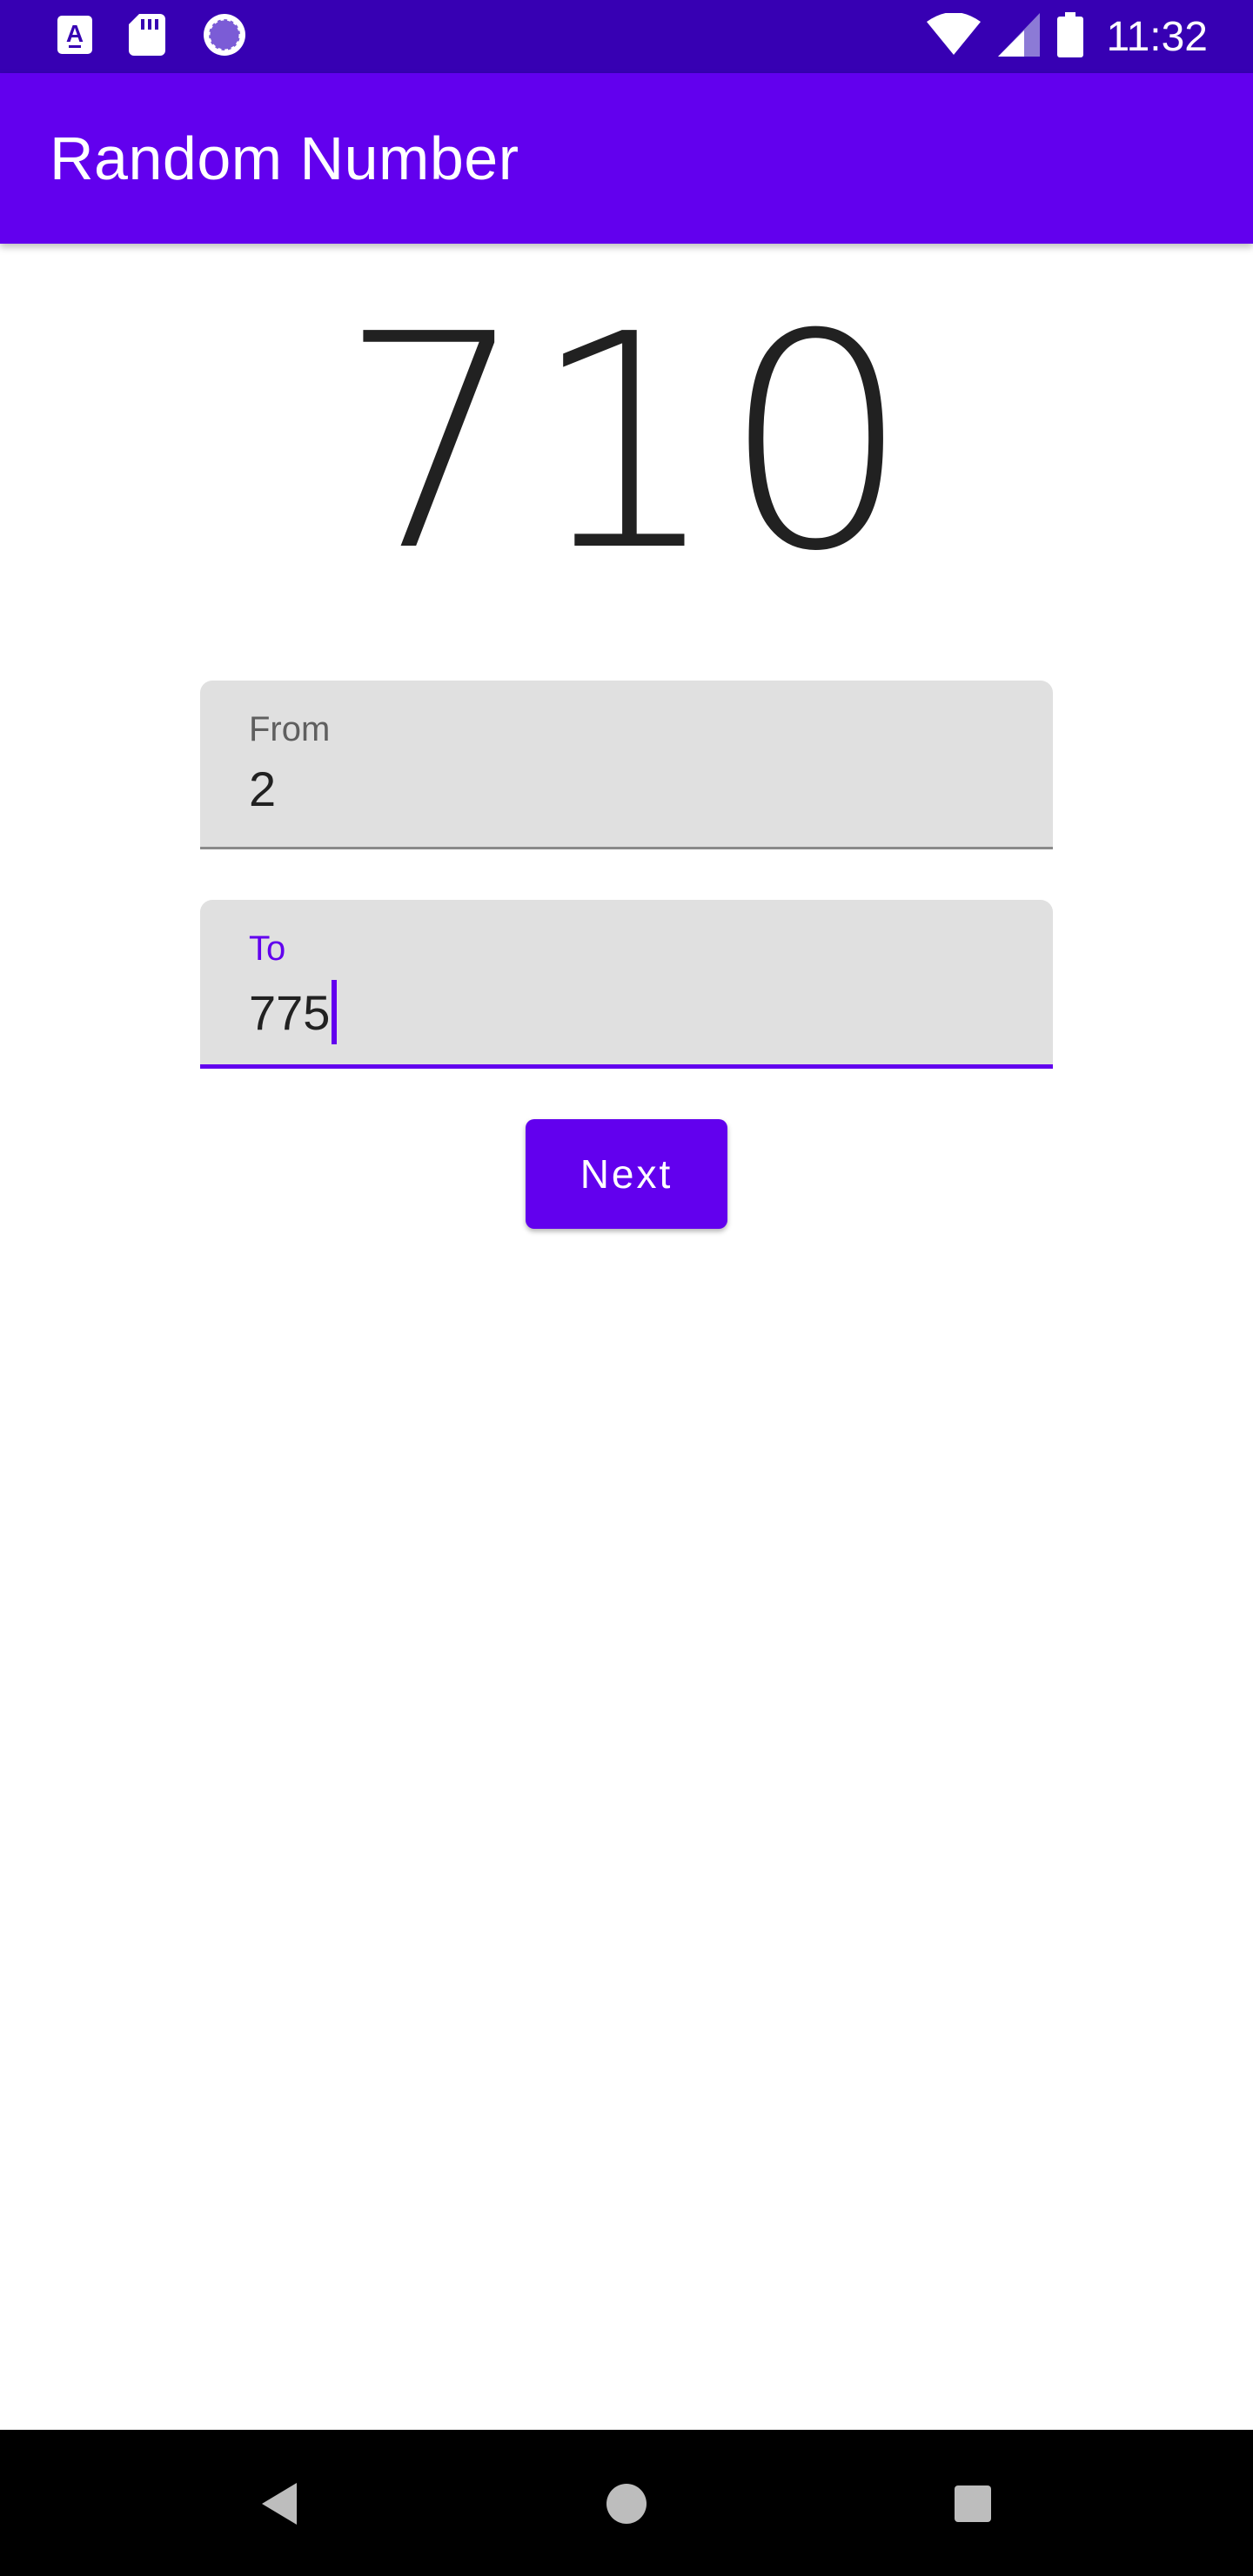 The image size is (1253, 2576). Describe the element at coordinates (267, 949) in the screenshot. I see `to-label: To` at that location.